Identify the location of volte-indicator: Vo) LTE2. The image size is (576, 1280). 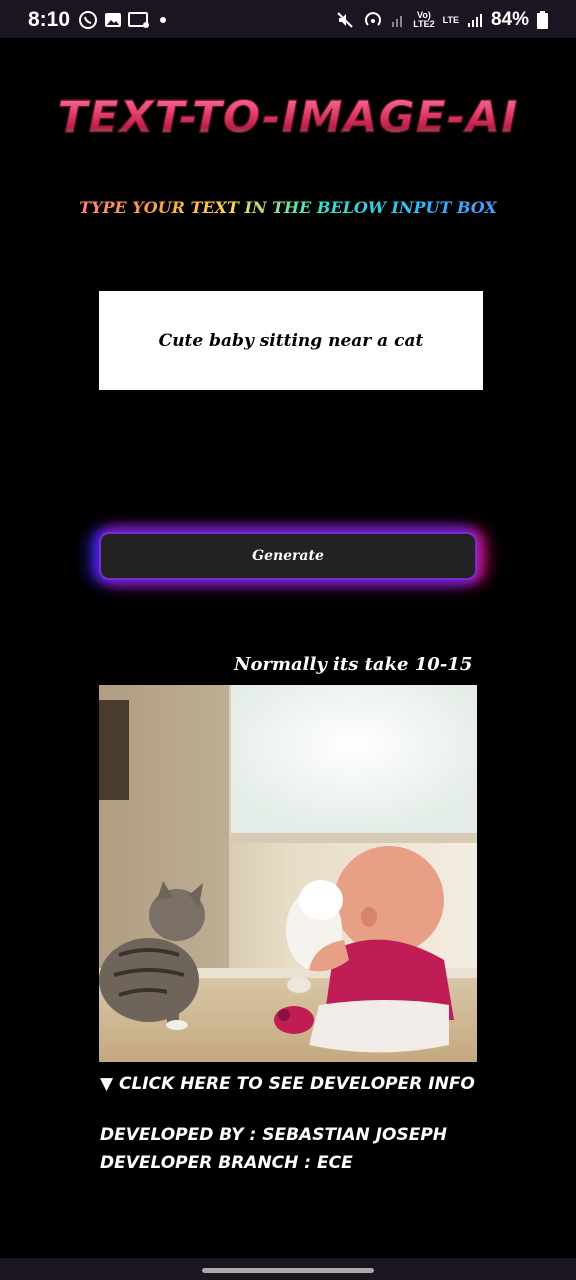
(423, 20).